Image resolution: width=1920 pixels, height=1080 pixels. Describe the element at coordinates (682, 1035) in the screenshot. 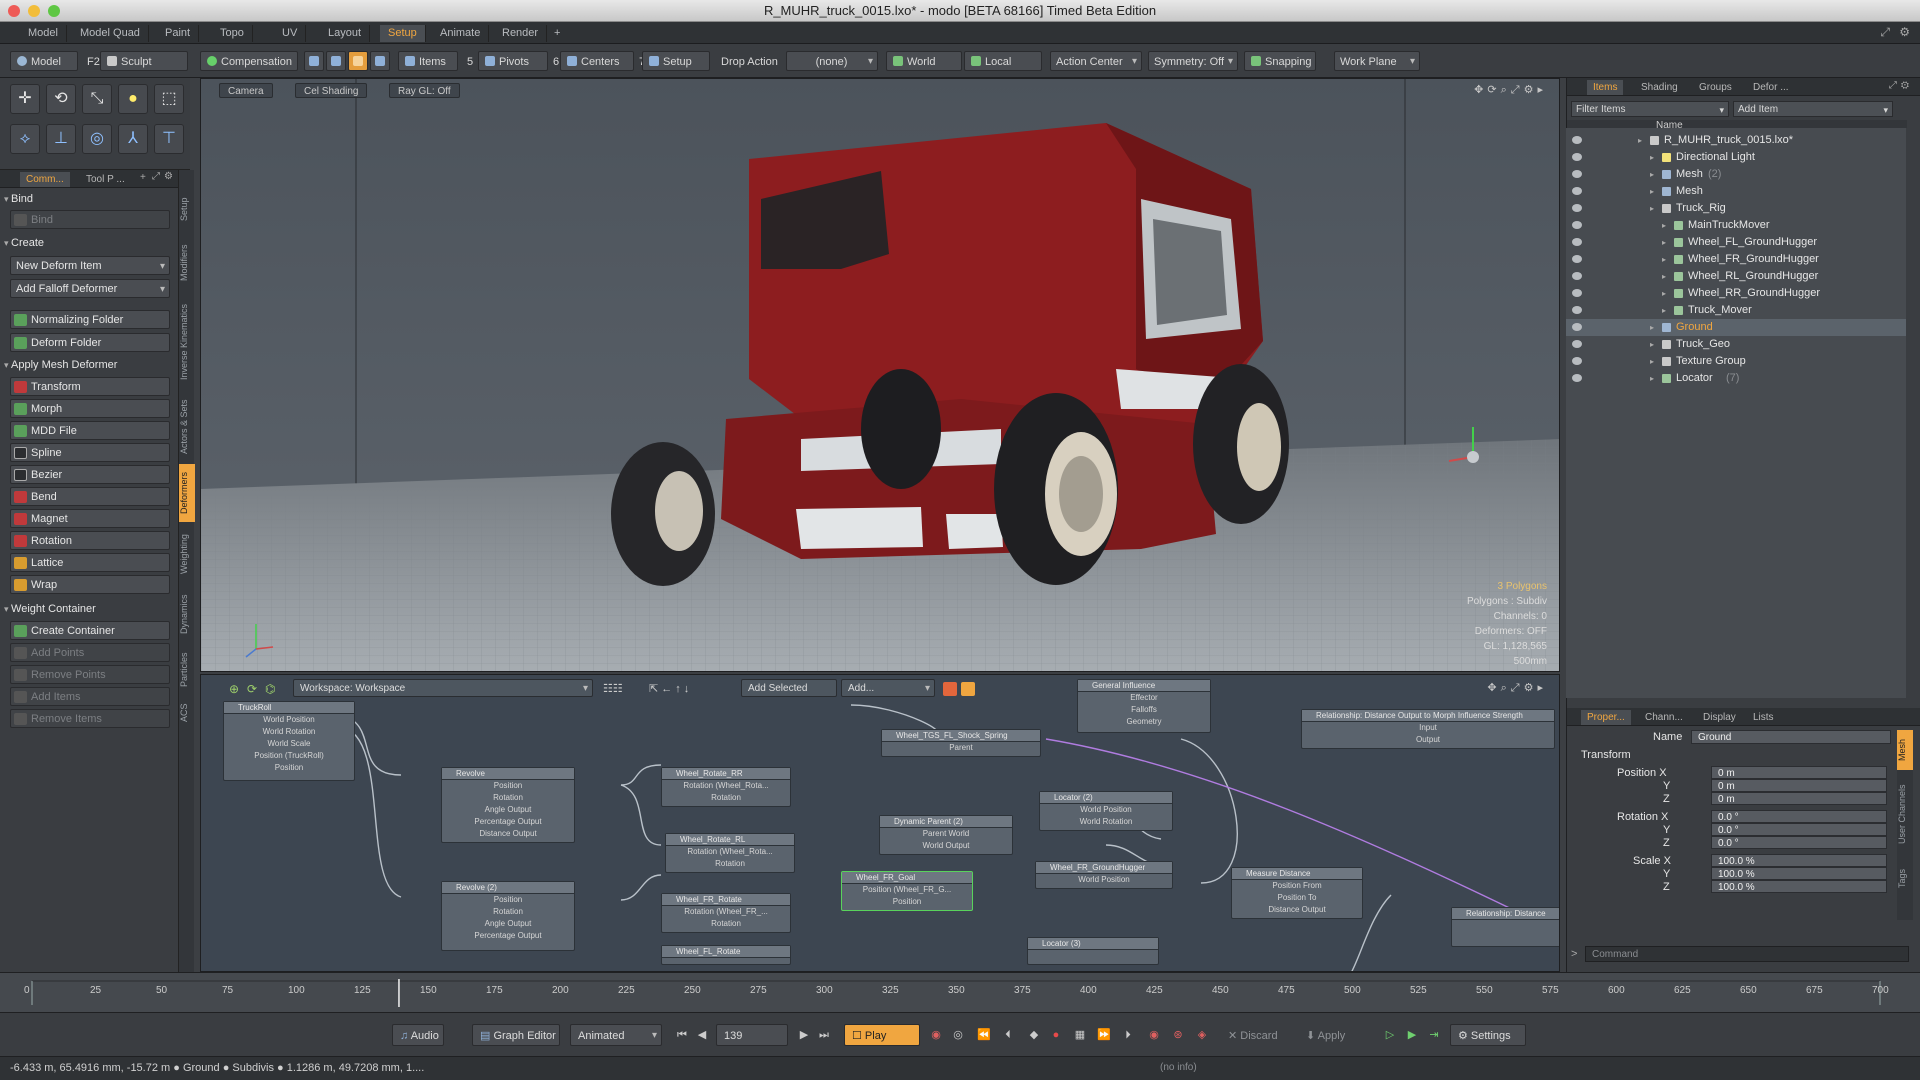

I see `go-to-start-icon: ⏮` at that location.